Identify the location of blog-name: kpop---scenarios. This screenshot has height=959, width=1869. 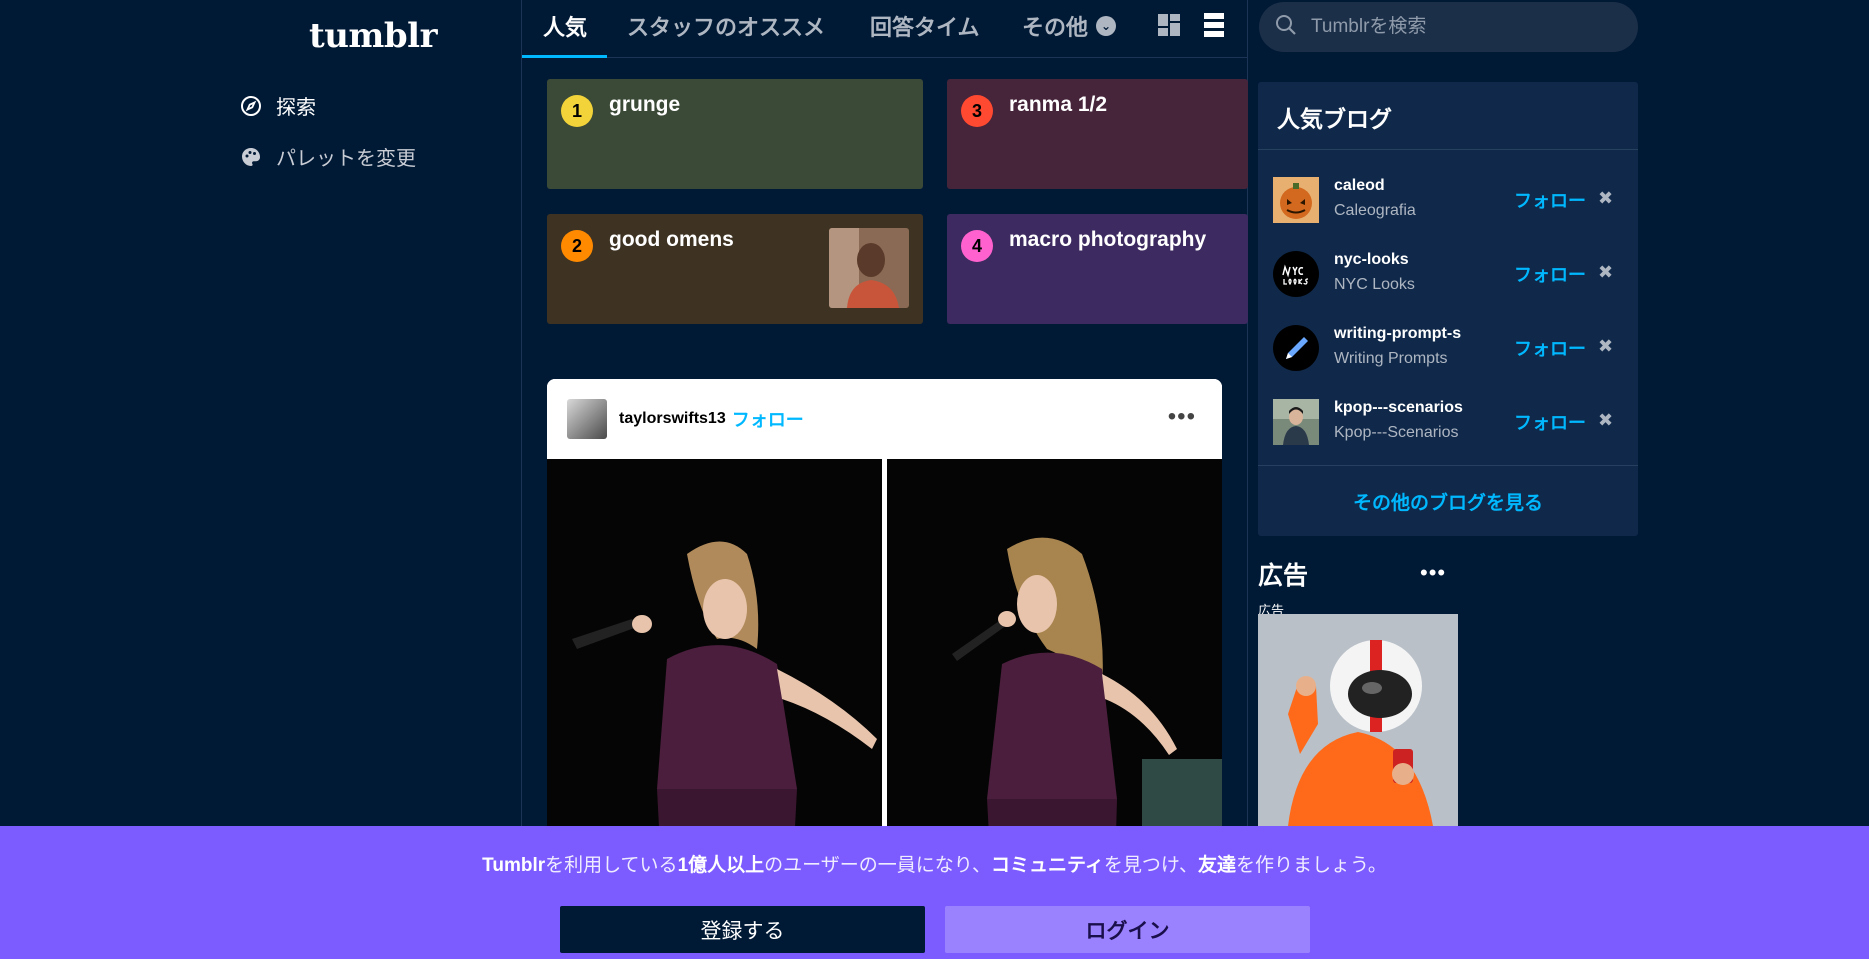
(1398, 408).